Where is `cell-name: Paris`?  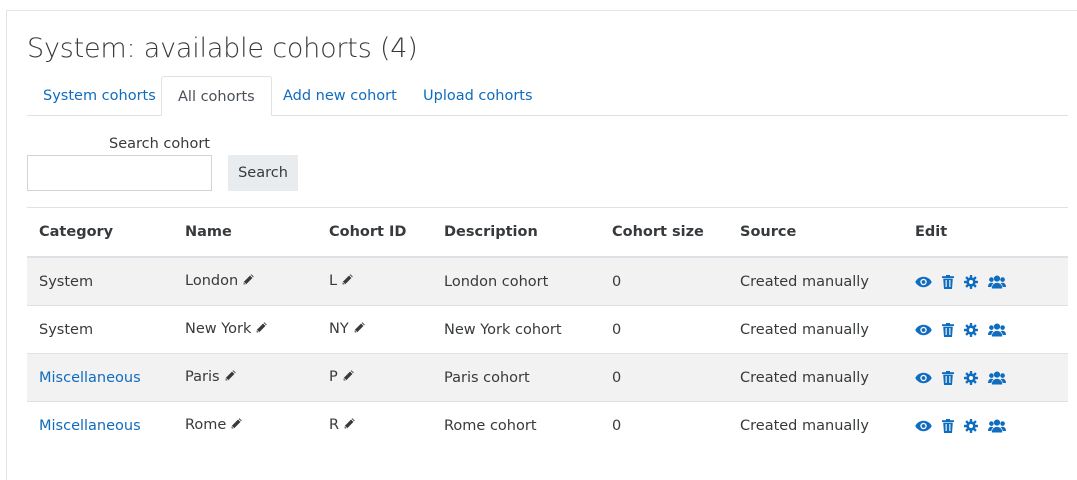
cell-name: Paris is located at coordinates (245, 377).